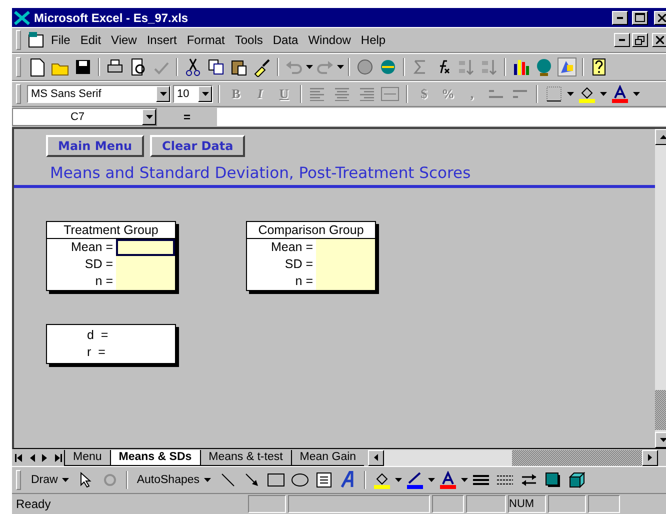 The image size is (666, 514). What do you see at coordinates (99, 94) in the screenshot?
I see `font-dropdown: MS Sans Serif` at bounding box center [99, 94].